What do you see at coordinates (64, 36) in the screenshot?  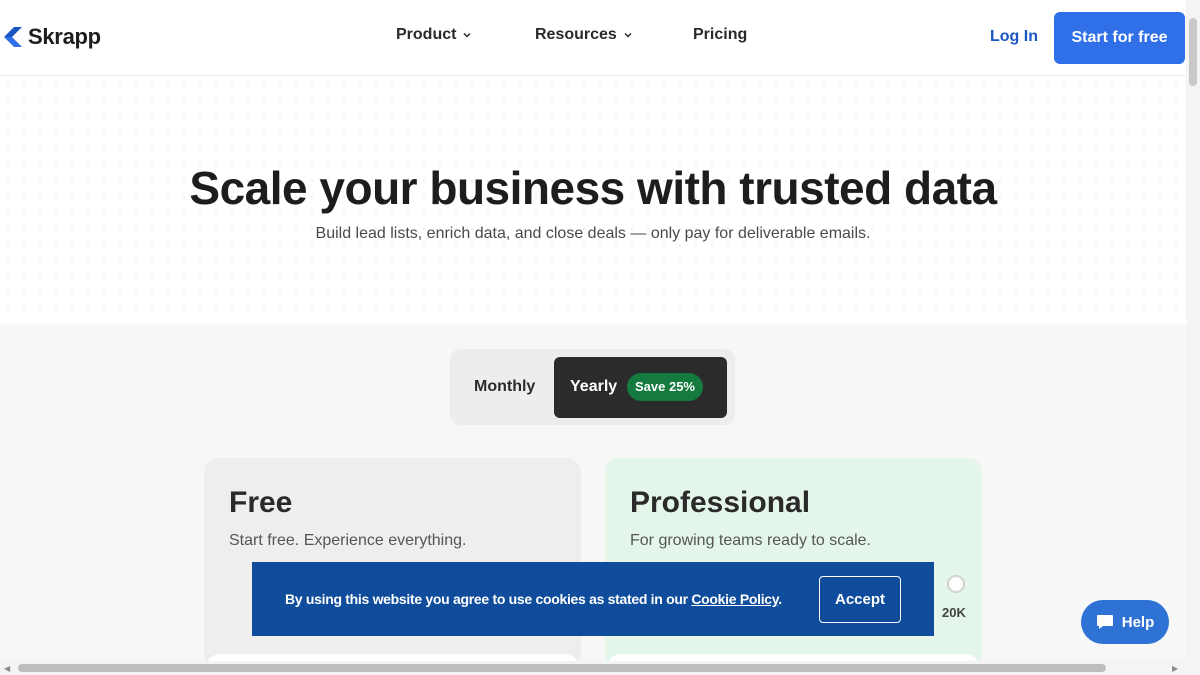 I see `brand-name: Skrapp` at bounding box center [64, 36].